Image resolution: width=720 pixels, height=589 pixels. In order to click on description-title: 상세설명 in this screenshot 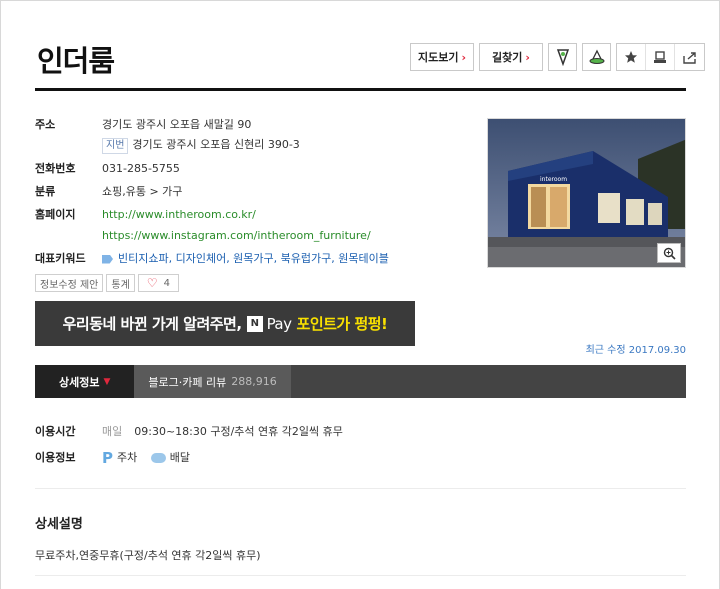, I will do `click(59, 524)`.